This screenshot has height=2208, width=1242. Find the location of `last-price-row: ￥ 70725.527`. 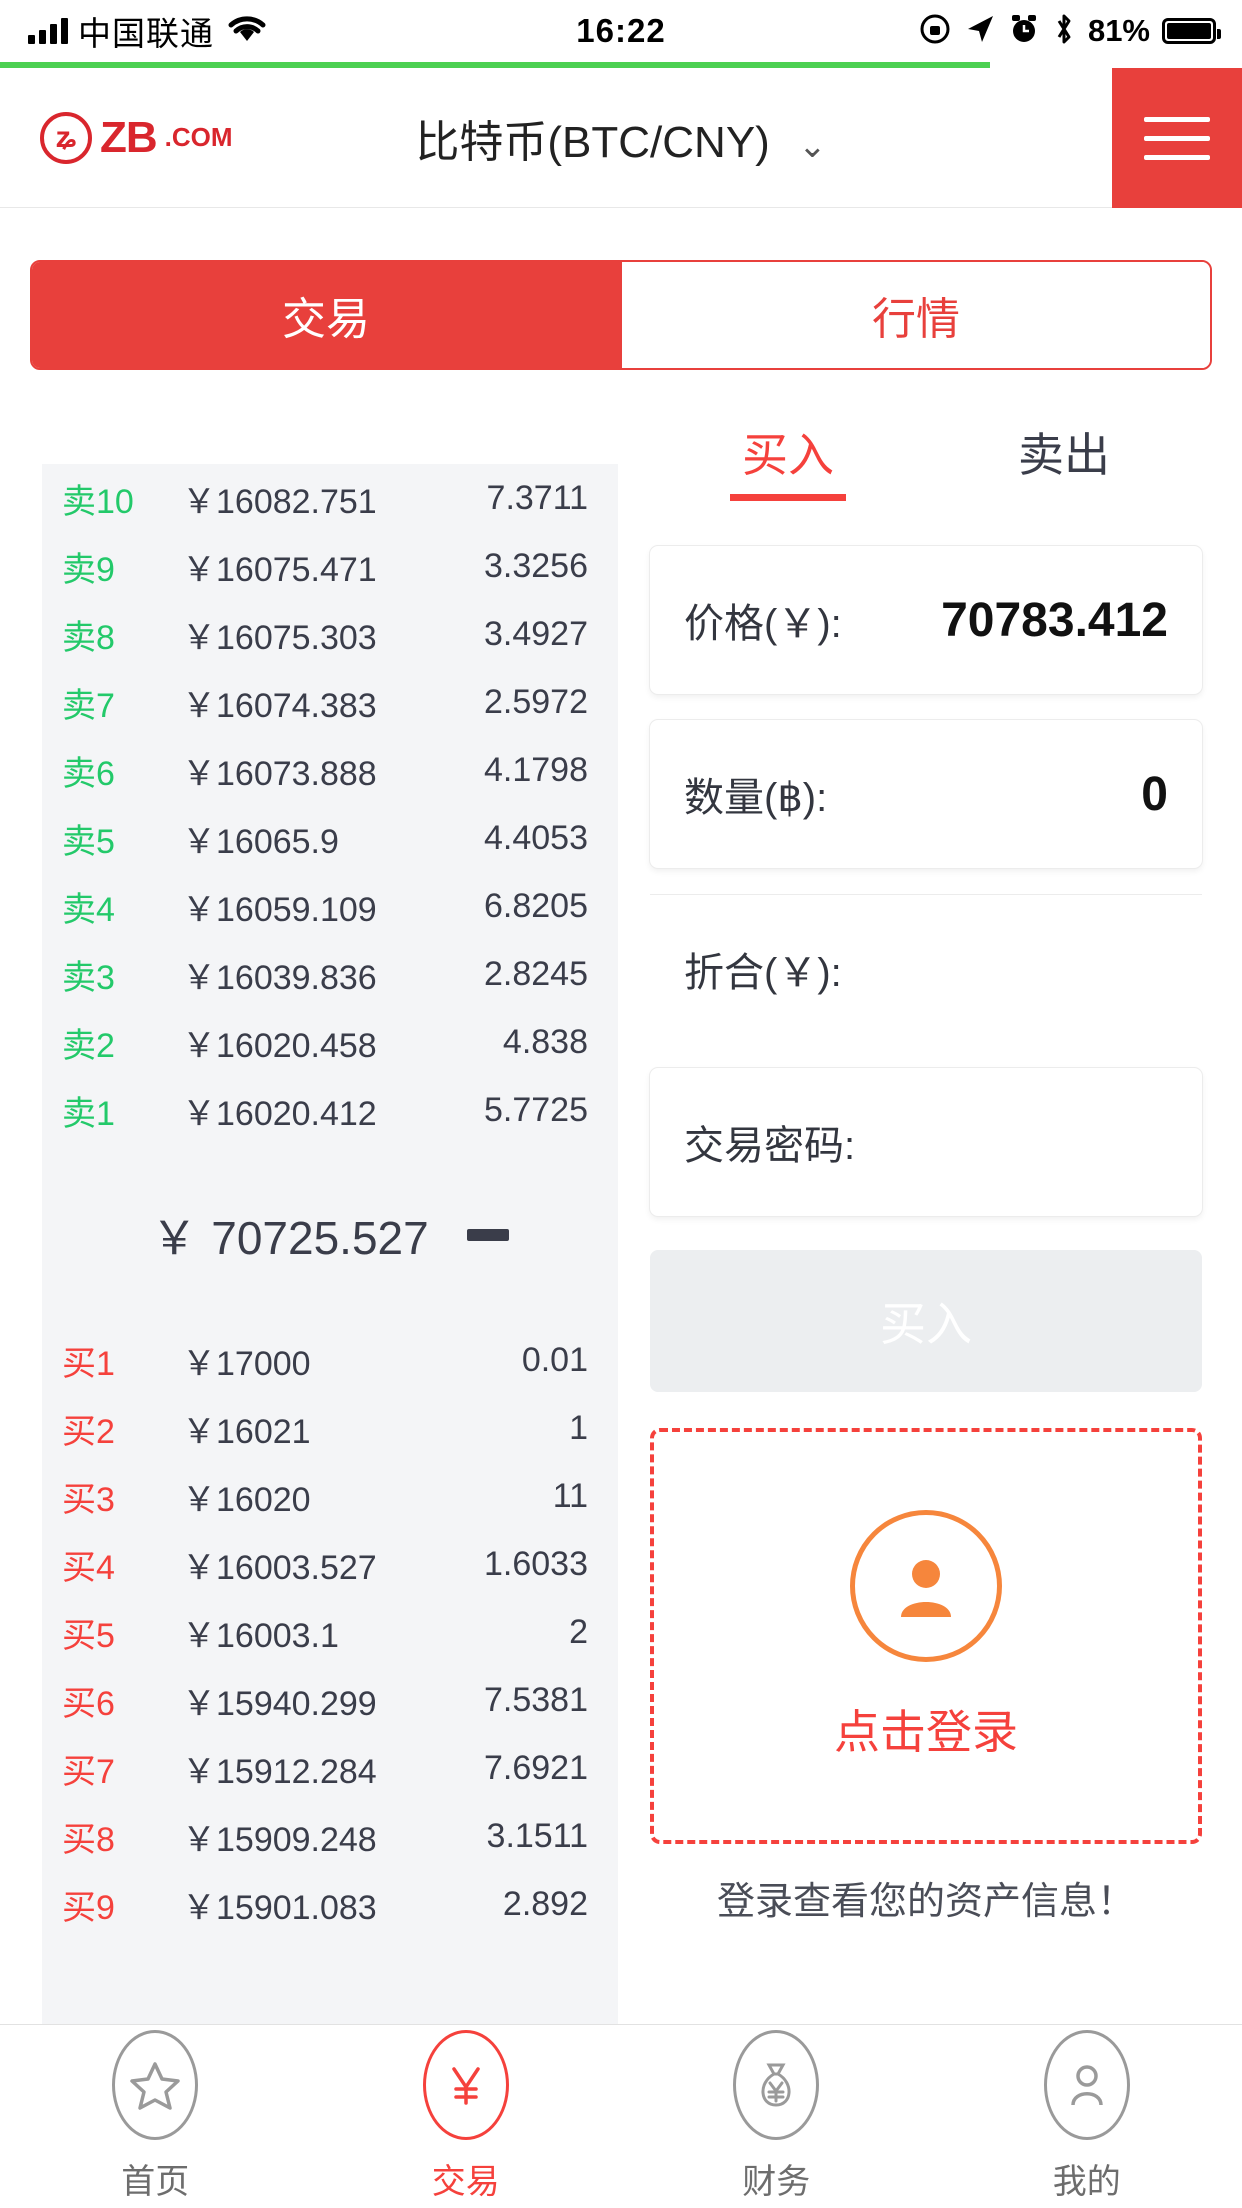

last-price-row: ￥ 70725.527 is located at coordinates (330, 1235).